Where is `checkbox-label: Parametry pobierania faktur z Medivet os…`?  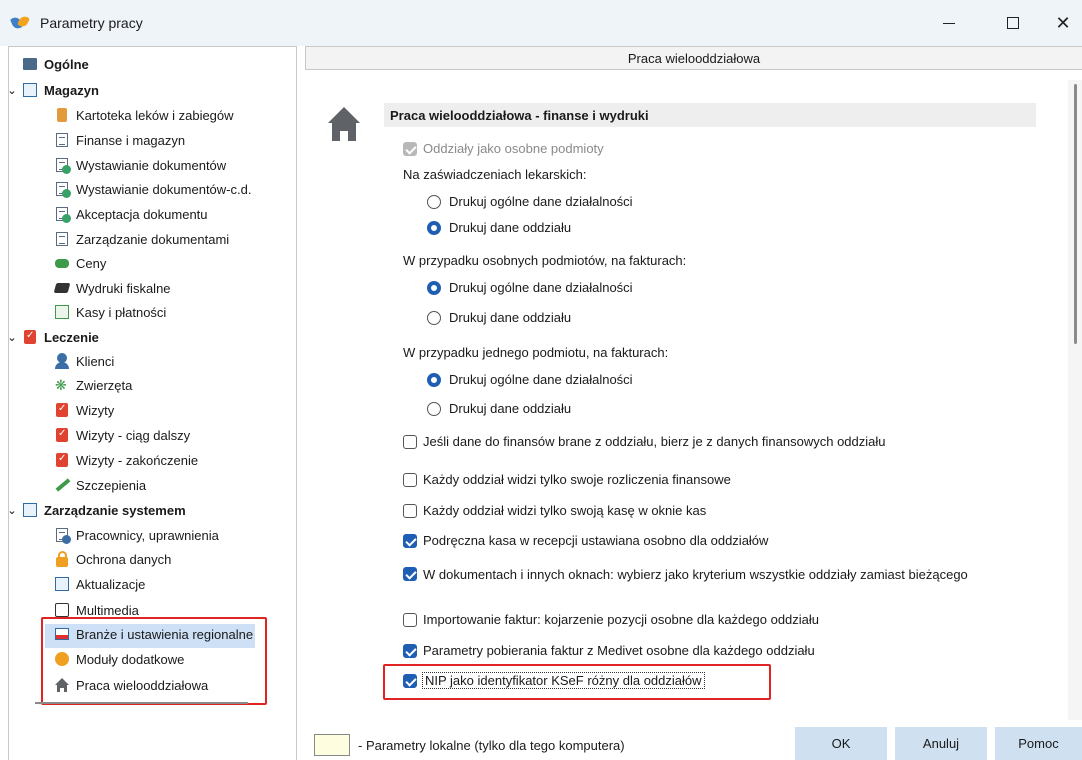
checkbox-label: Parametry pobierania faktur z Medivet os… is located at coordinates (619, 650).